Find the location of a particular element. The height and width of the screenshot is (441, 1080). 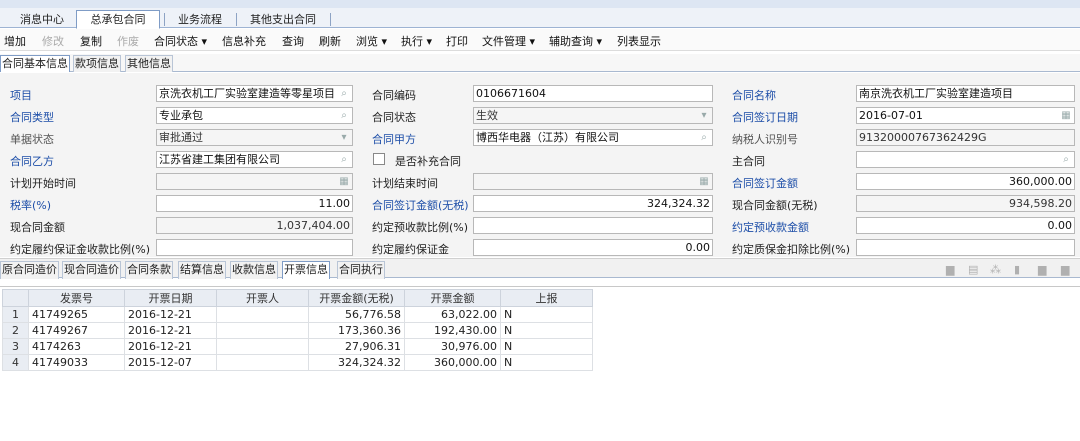

amount-header: 开票金额 is located at coordinates (452, 298).